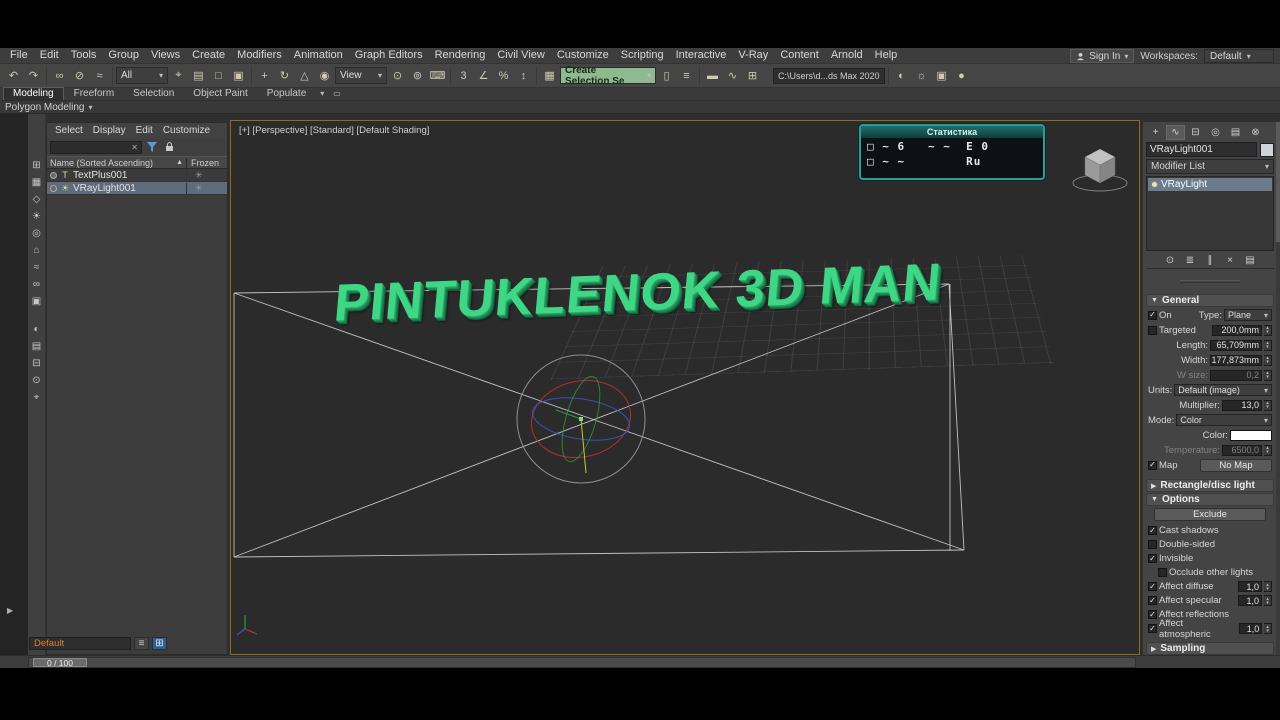 The width and height of the screenshot is (1280, 720). Describe the element at coordinates (1210, 281) in the screenshot. I see `rollout-grip` at that location.